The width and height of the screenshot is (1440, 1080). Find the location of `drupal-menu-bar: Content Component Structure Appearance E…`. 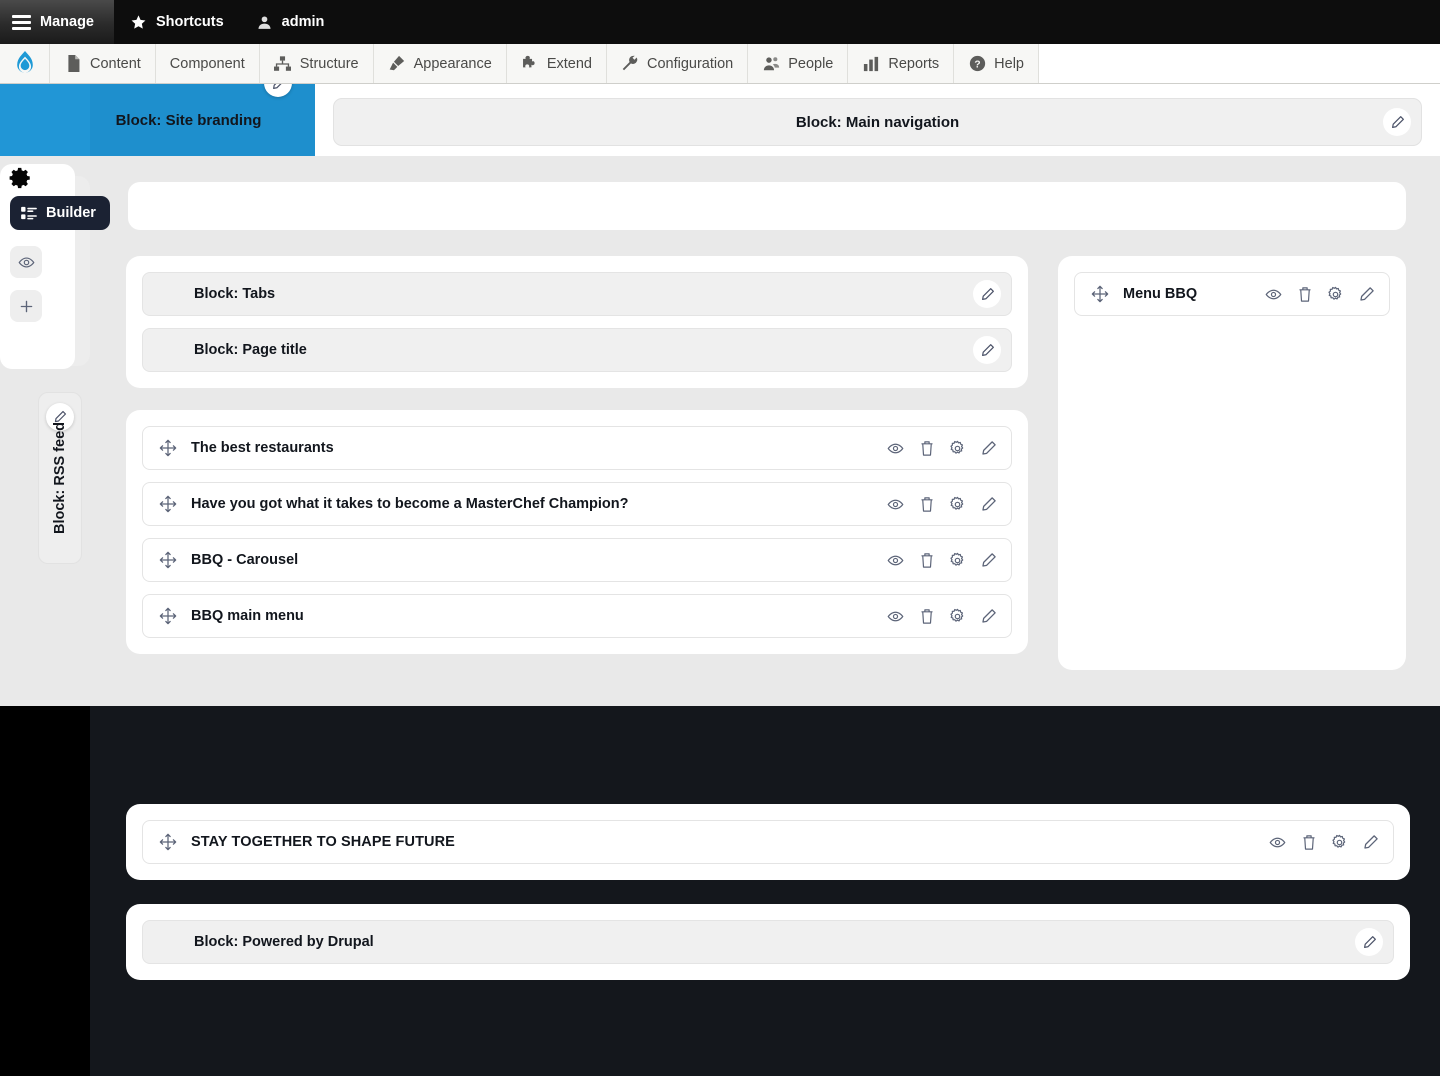

drupal-menu-bar: Content Component Structure Appearance E… is located at coordinates (720, 64).